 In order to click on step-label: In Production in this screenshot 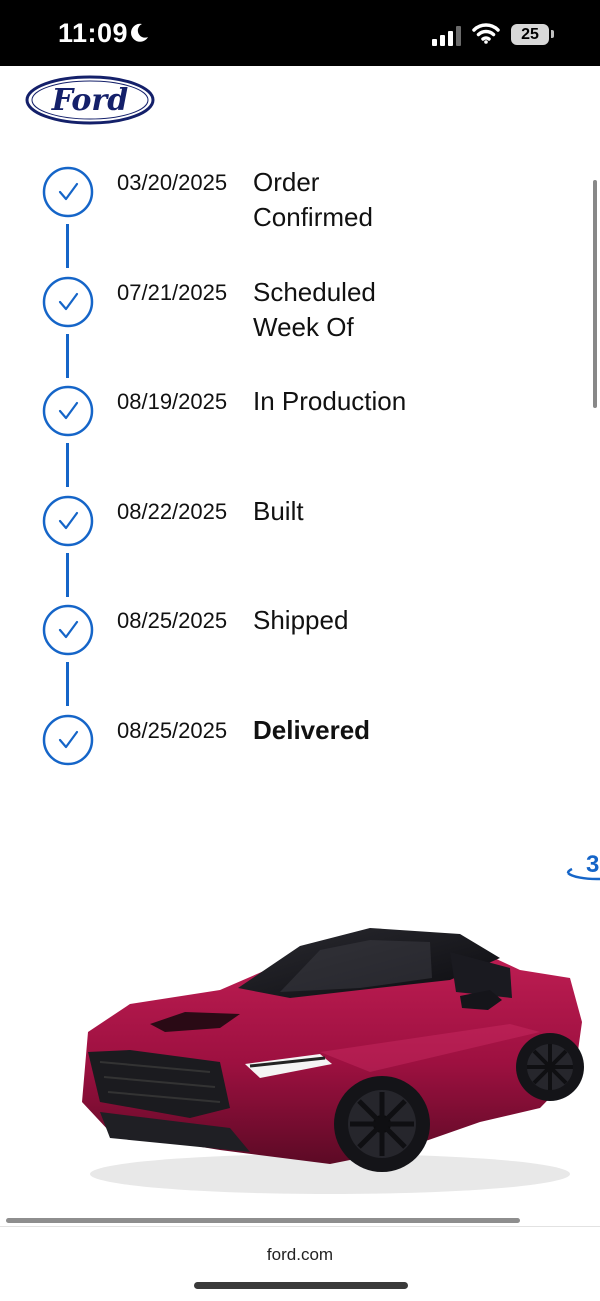, I will do `click(330, 401)`.